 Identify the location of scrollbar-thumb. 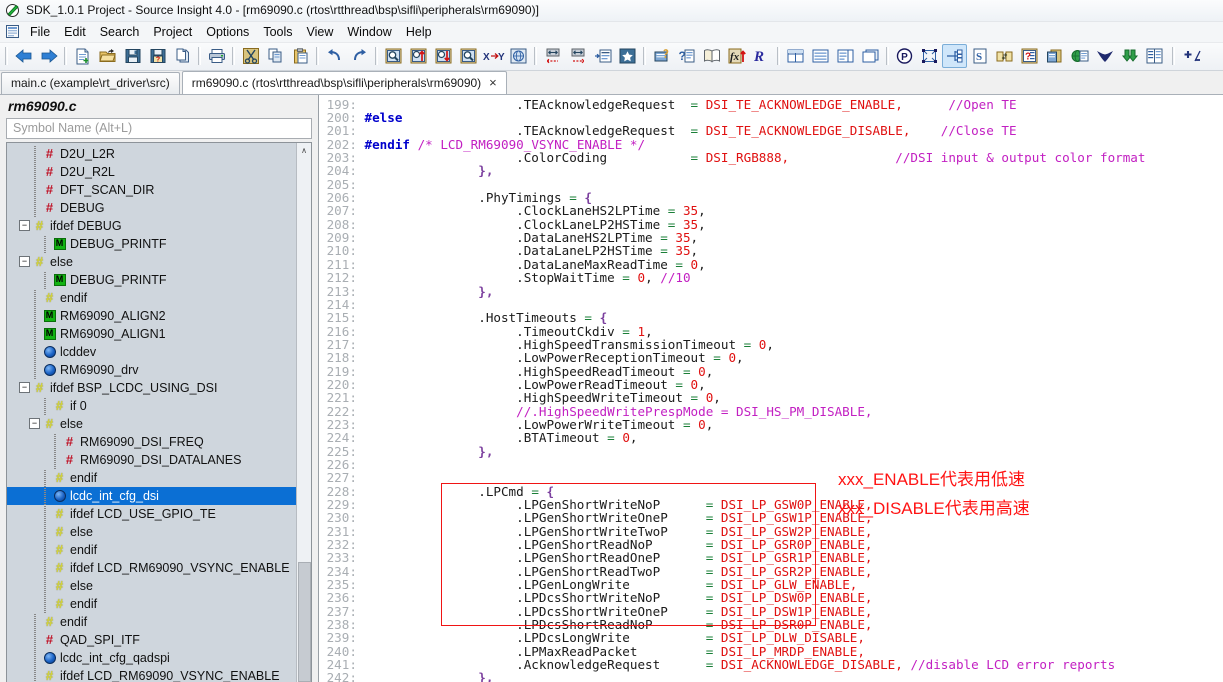
(304, 622).